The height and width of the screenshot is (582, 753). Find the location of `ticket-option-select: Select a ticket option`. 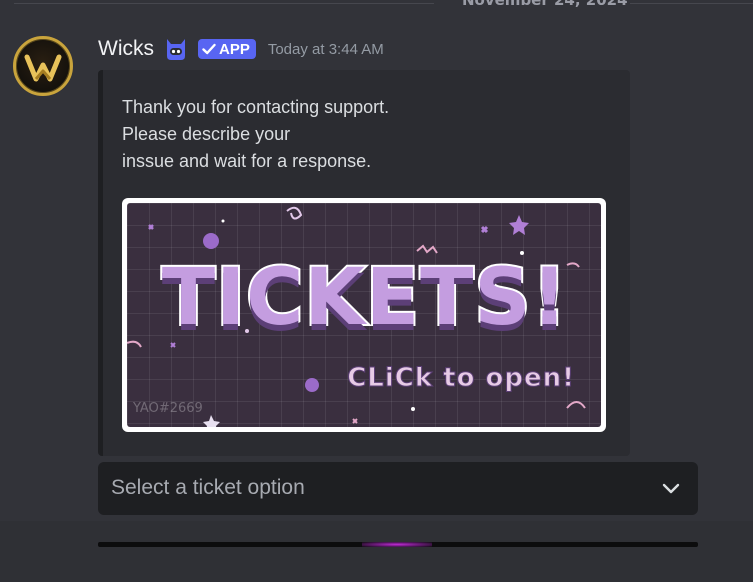

ticket-option-select: Select a ticket option is located at coordinates (398, 488).